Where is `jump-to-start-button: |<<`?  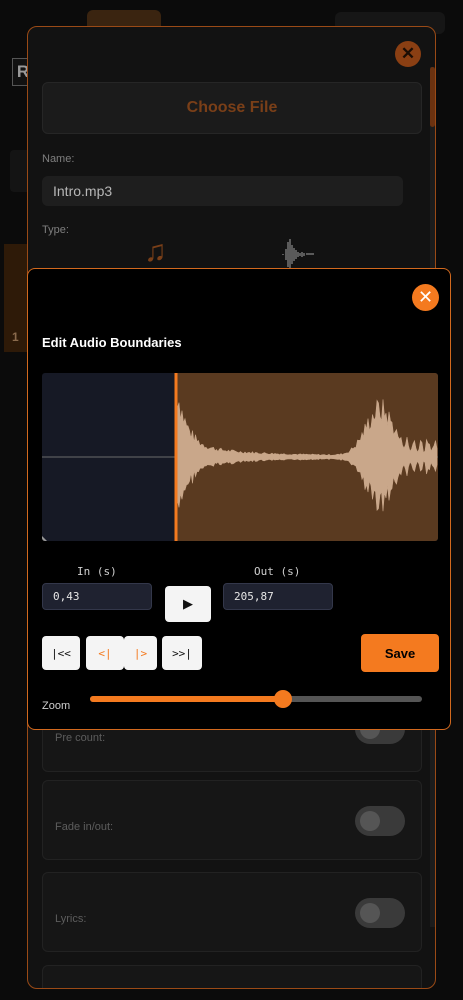 jump-to-start-button: |<< is located at coordinates (61, 653).